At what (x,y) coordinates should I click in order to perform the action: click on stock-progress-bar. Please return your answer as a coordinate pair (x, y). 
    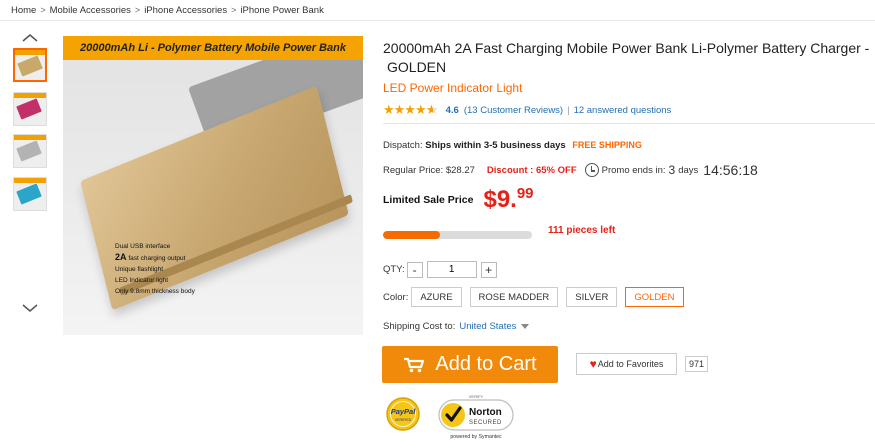
    Looking at the image, I should click on (457, 235).